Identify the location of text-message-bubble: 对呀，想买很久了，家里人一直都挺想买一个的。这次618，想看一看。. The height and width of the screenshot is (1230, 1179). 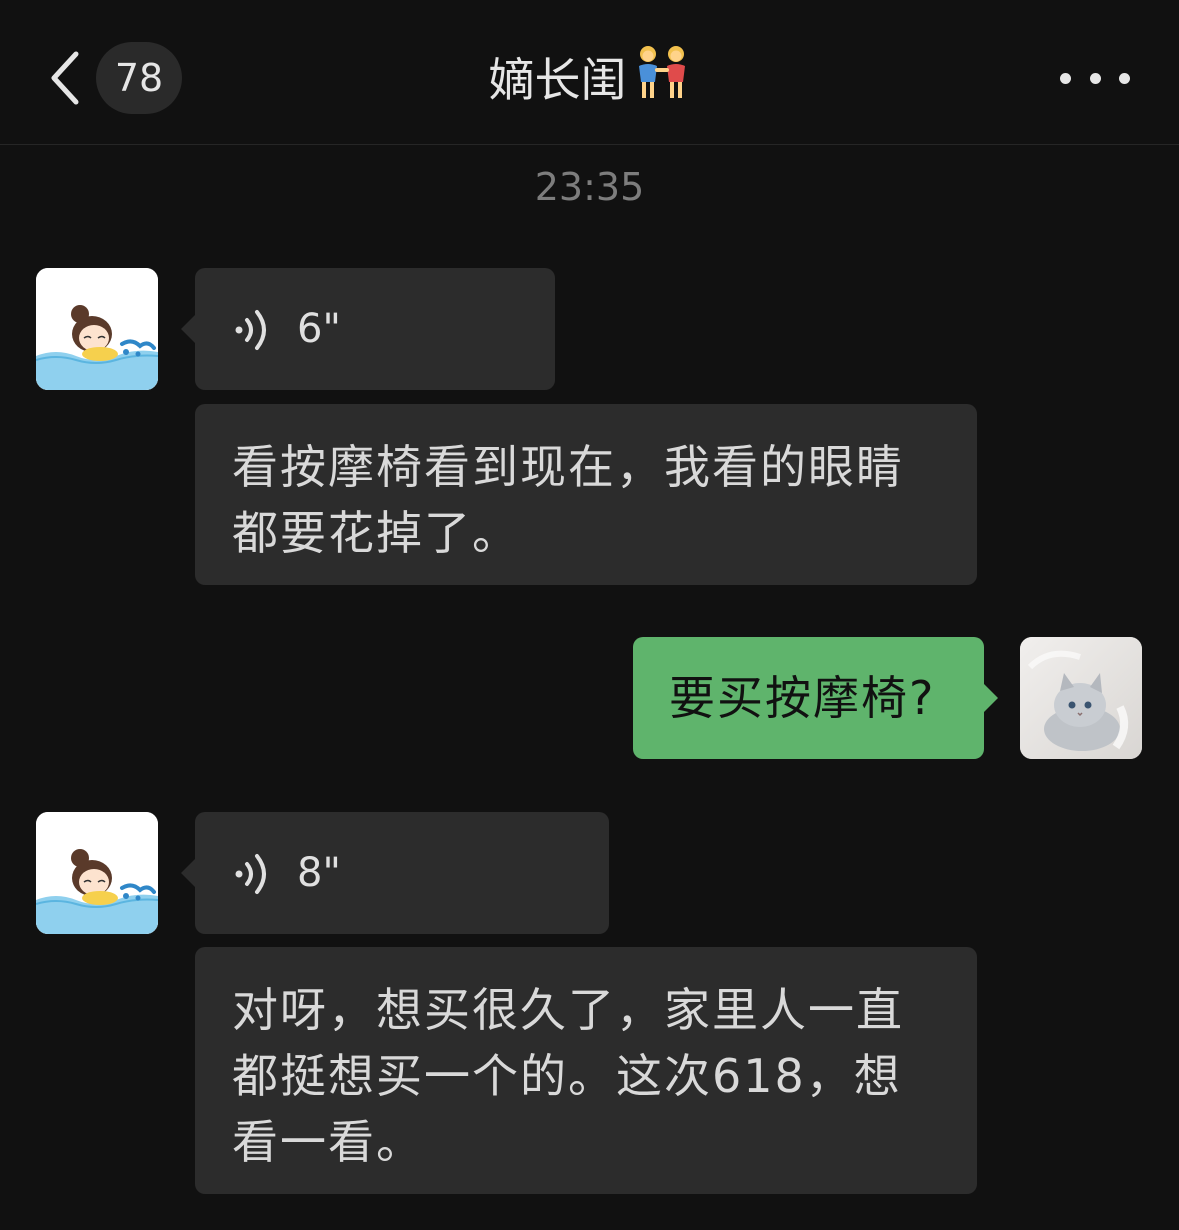
(586, 1070).